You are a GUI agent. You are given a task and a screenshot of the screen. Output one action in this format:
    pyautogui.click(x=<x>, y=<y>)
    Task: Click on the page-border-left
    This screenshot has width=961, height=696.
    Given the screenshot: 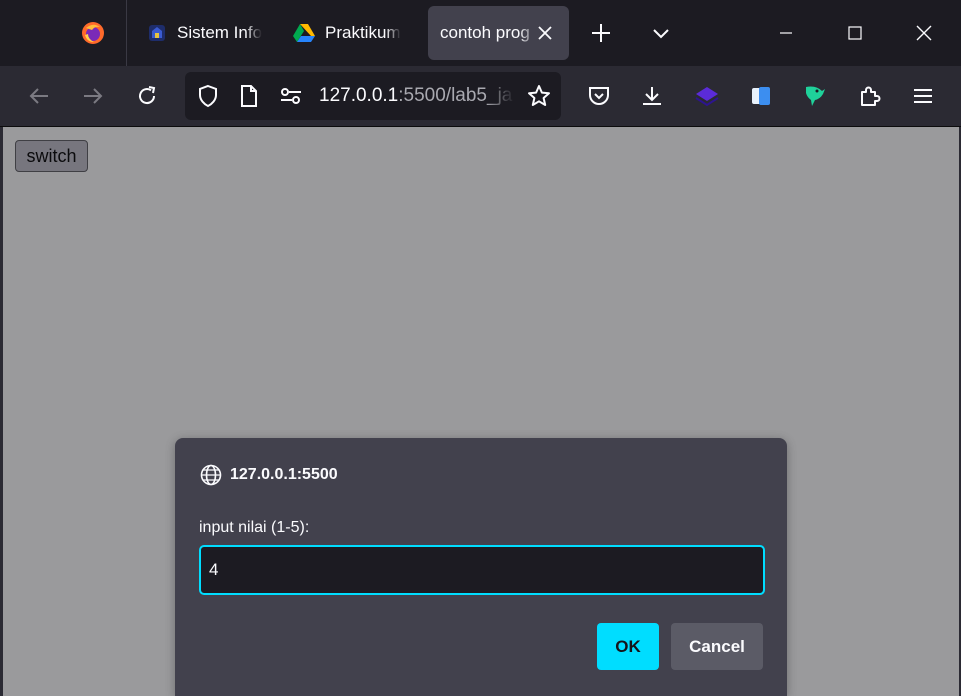 What is the action you would take?
    pyautogui.click(x=1, y=411)
    